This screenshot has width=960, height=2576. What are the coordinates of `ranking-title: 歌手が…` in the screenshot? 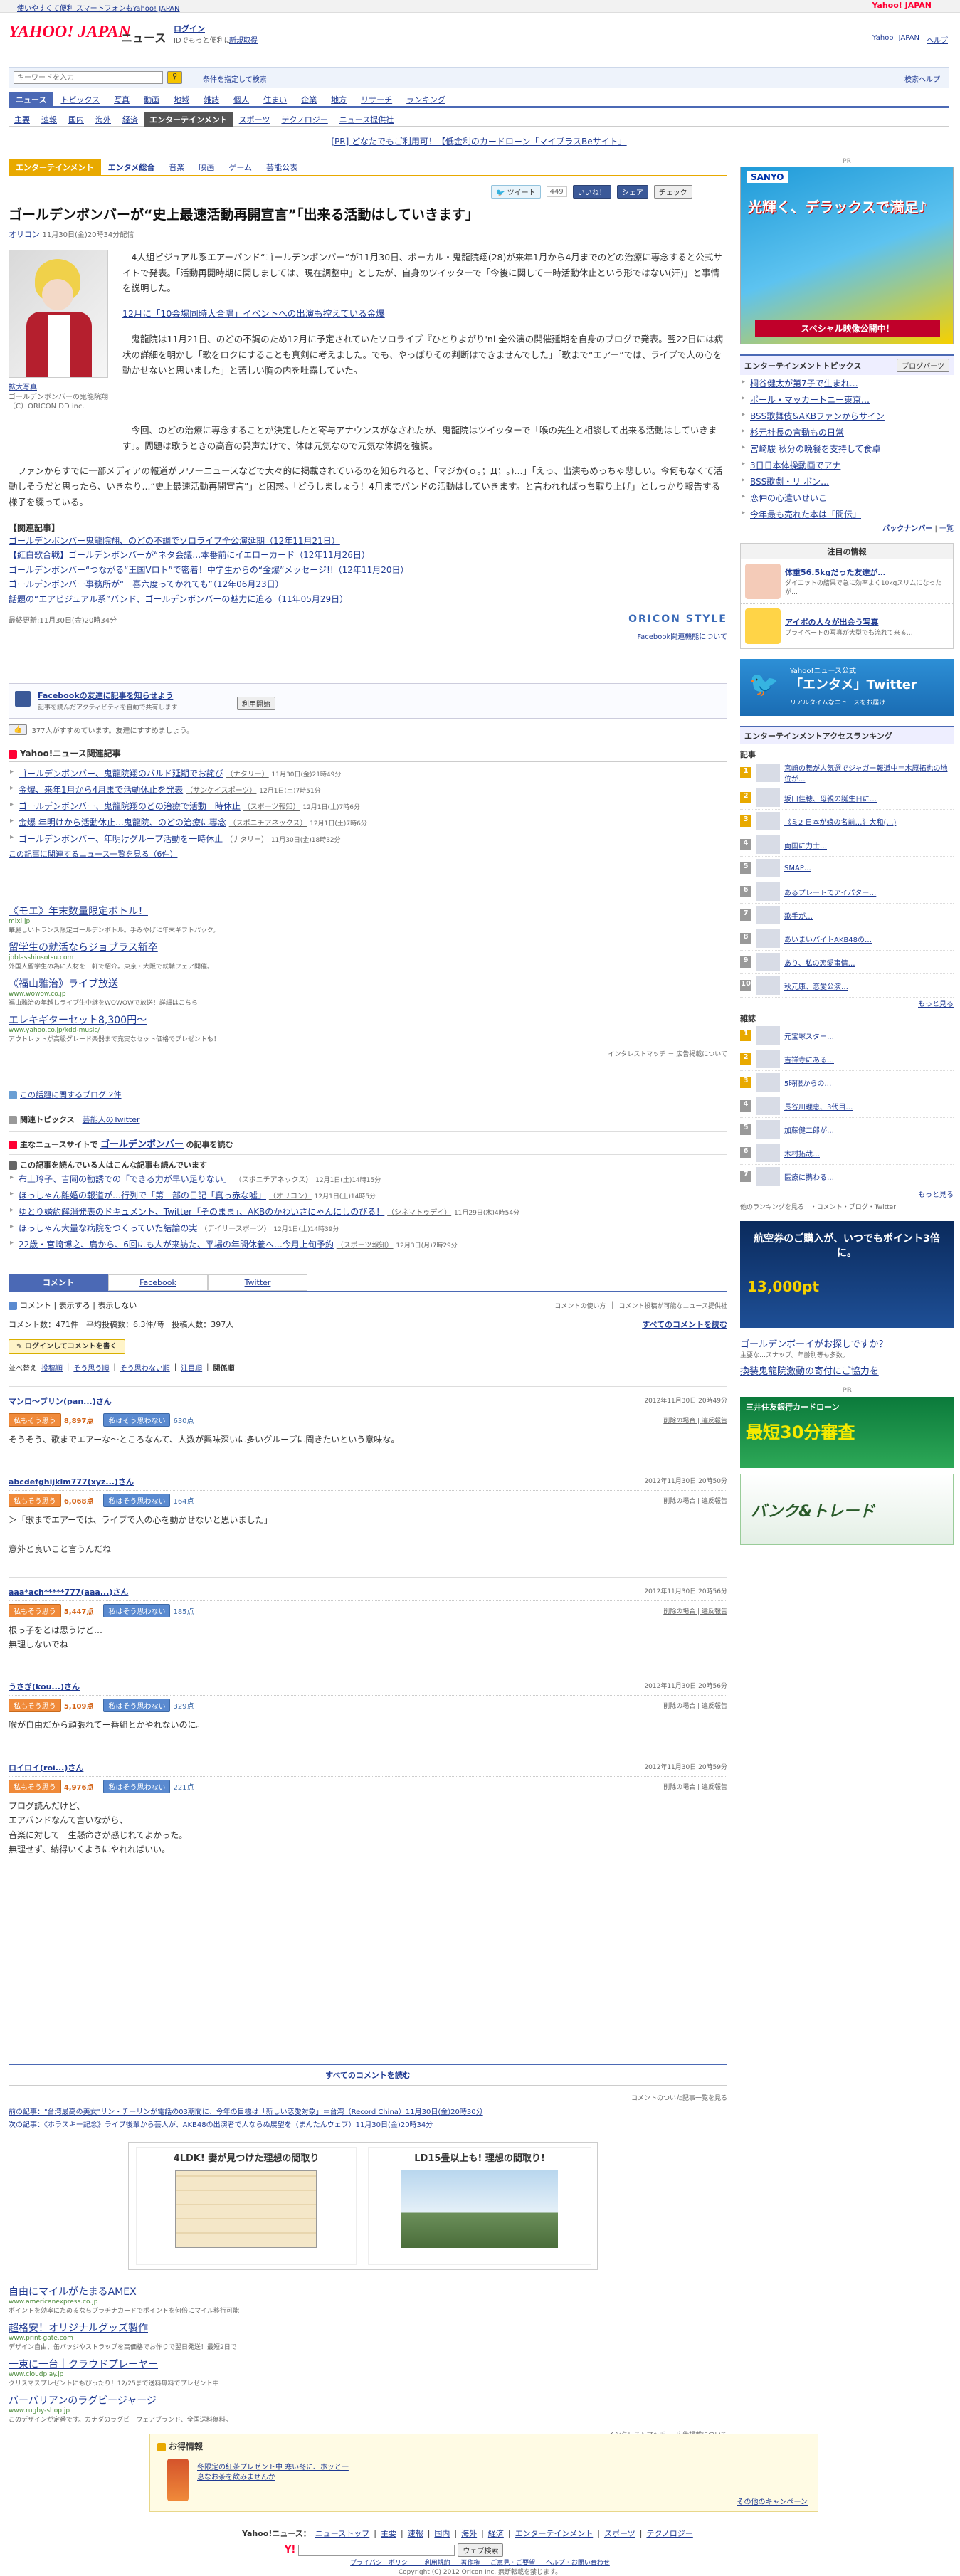 It's located at (798, 915).